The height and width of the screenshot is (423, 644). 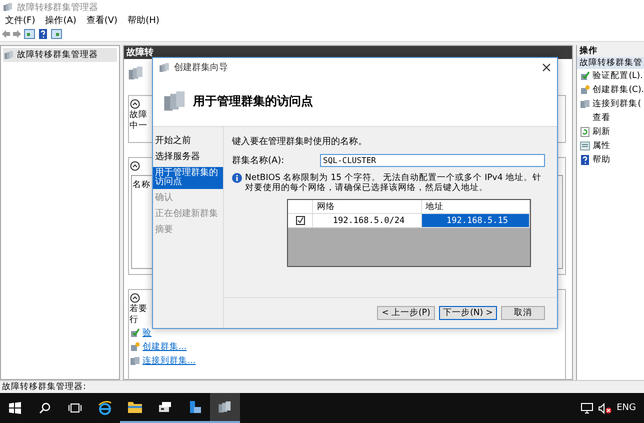 What do you see at coordinates (585, 160) in the screenshot?
I see `help-icon` at bounding box center [585, 160].